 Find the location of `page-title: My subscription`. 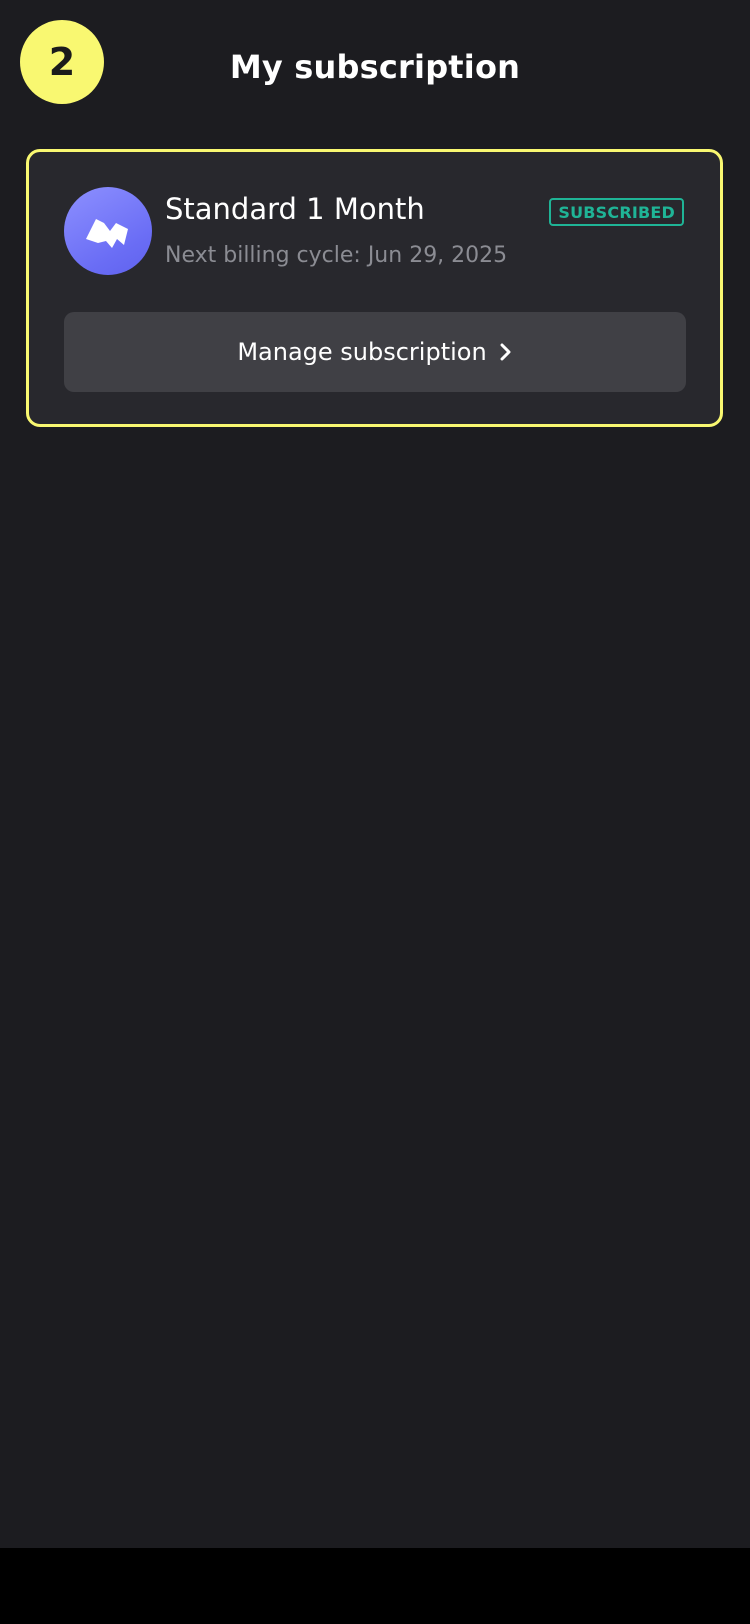

page-title: My subscription is located at coordinates (375, 67).